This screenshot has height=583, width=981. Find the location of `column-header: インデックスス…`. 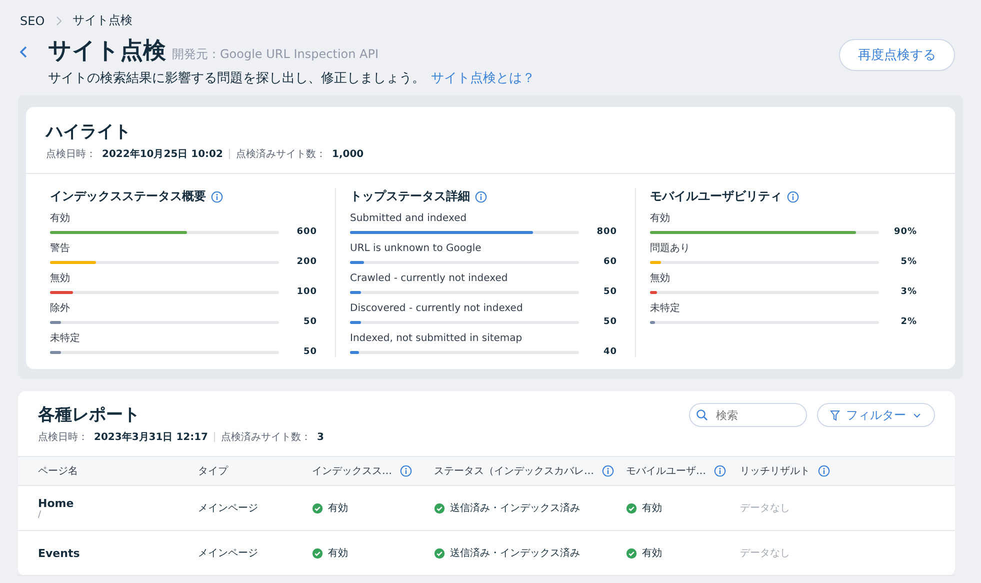

column-header: インデックスス… is located at coordinates (352, 471).